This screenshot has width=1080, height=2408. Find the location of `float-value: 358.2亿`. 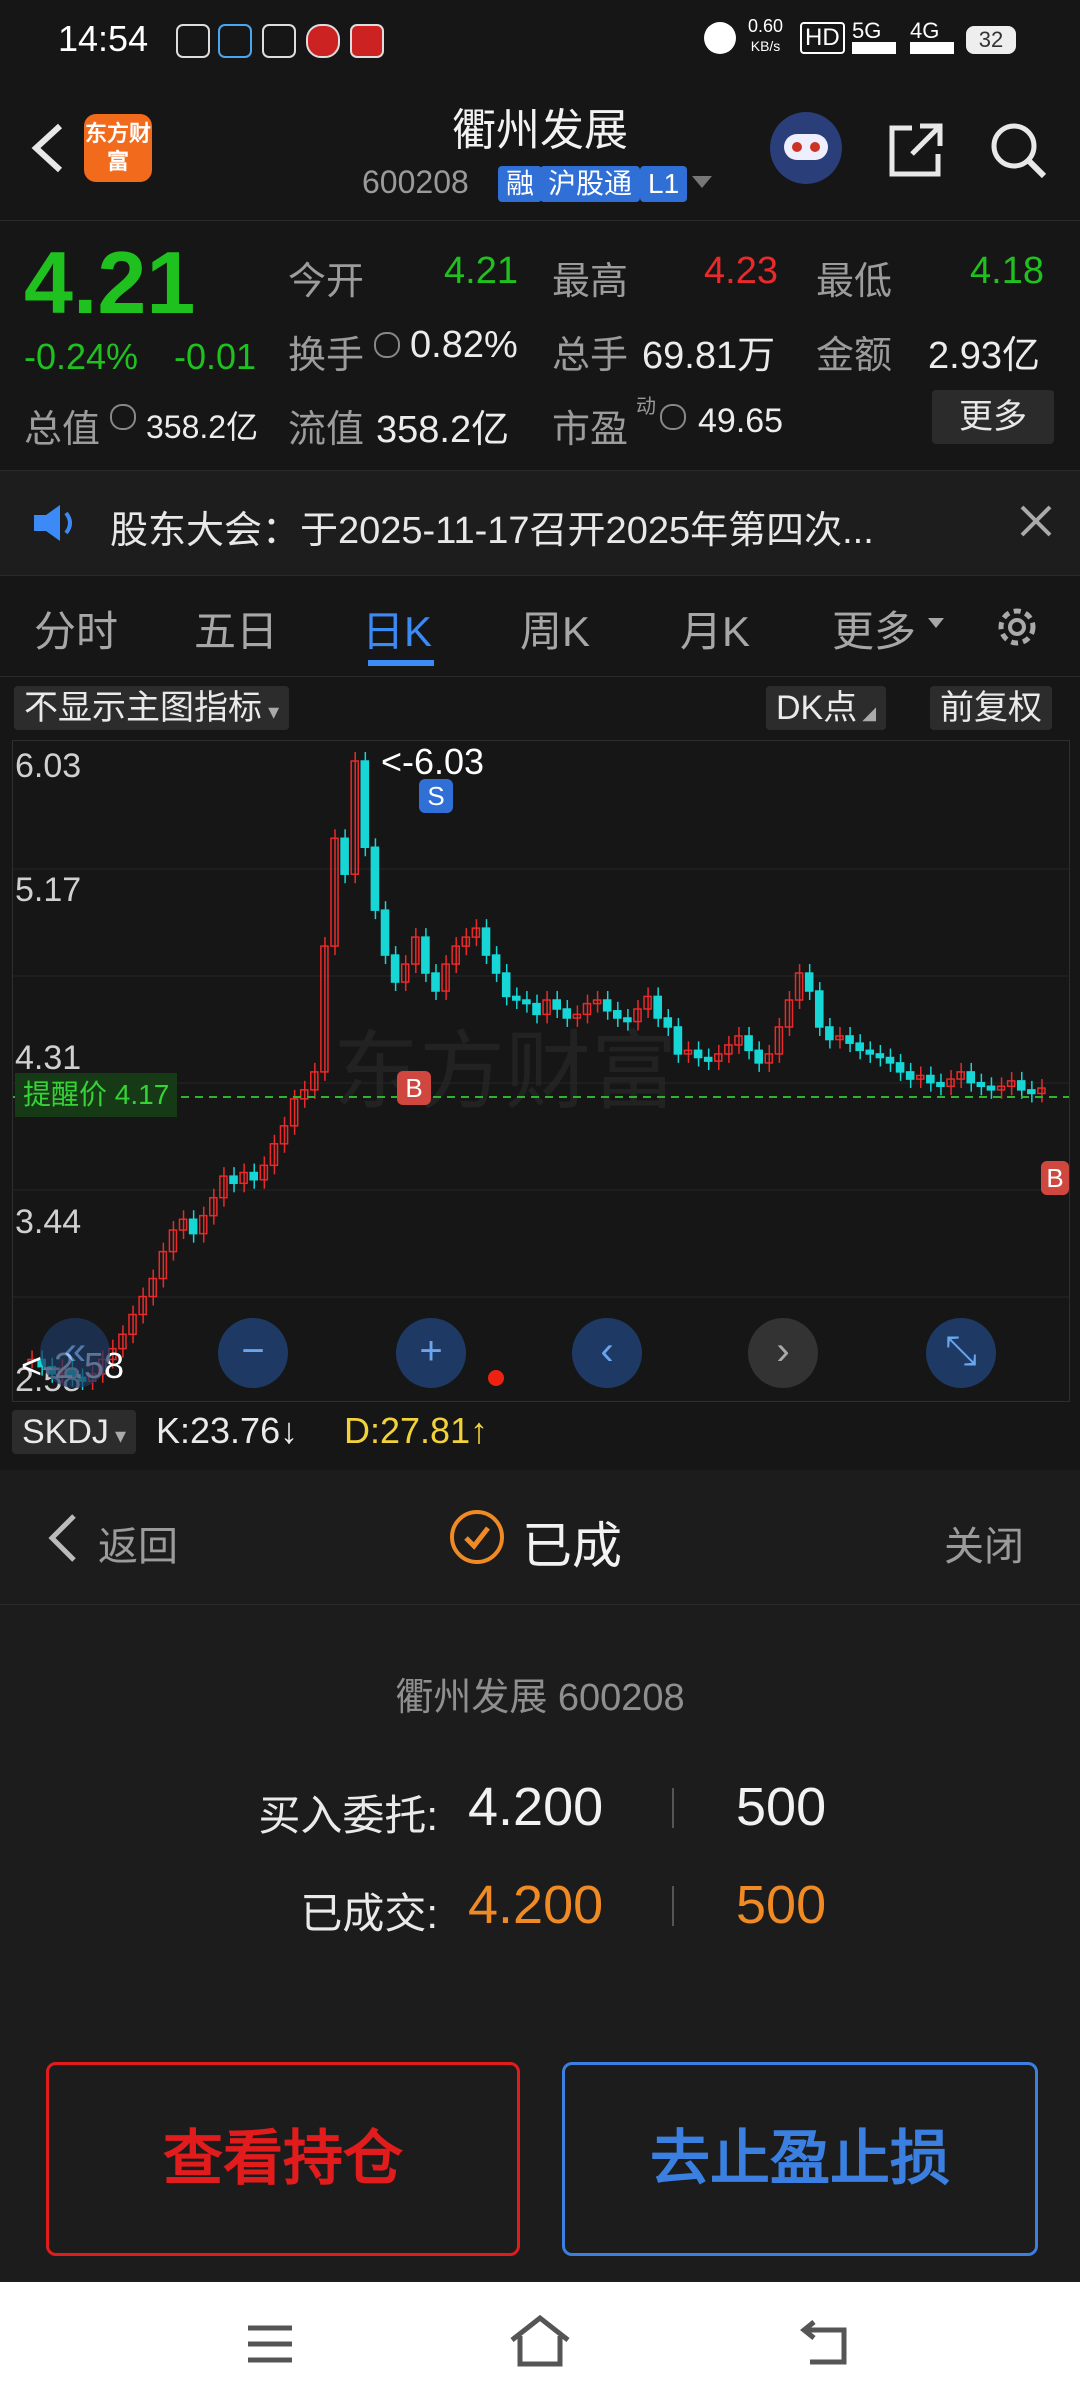

float-value: 358.2亿 is located at coordinates (443, 430).